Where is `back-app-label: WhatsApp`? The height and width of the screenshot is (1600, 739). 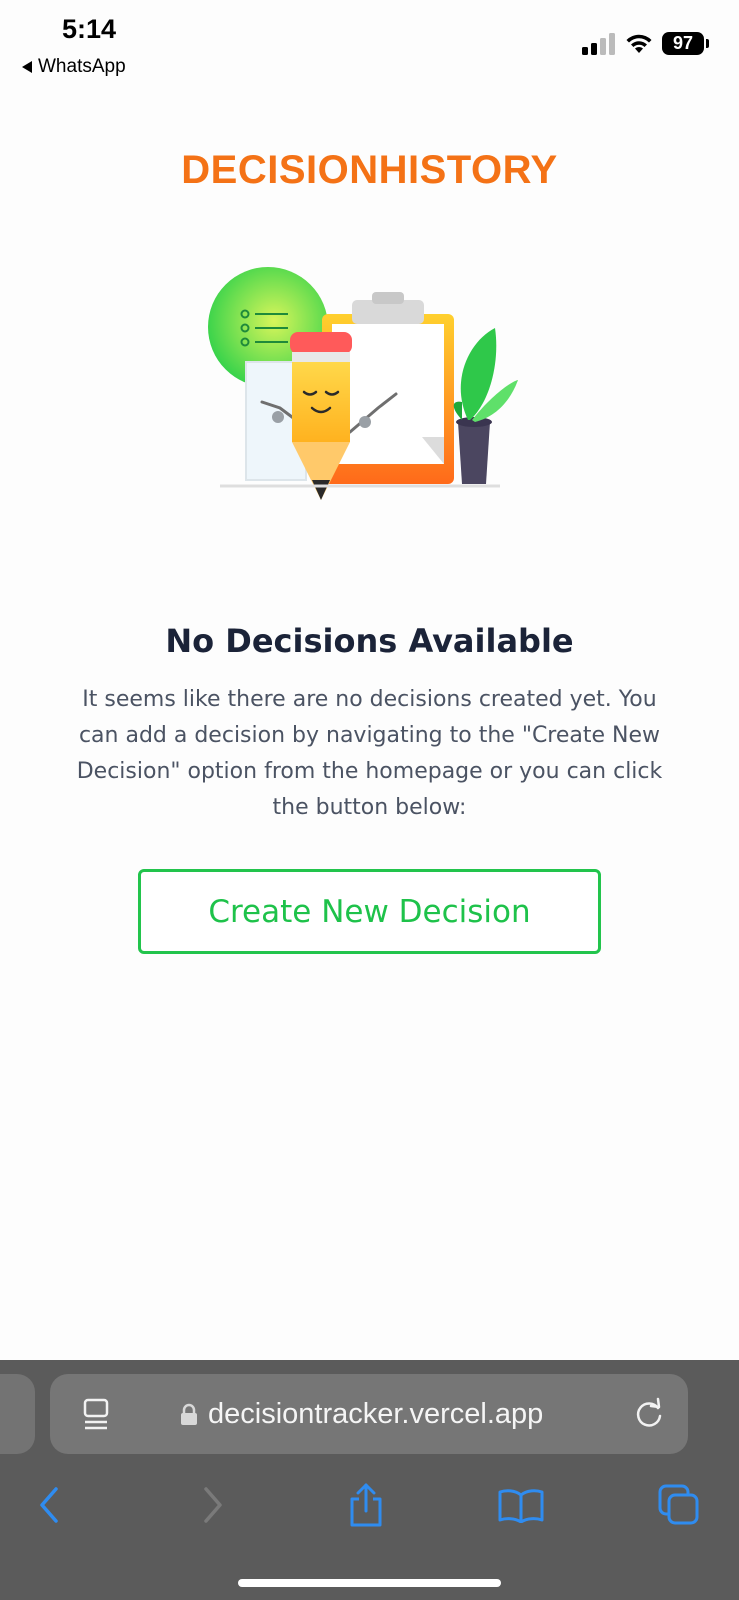
back-app-label: WhatsApp is located at coordinates (82, 66).